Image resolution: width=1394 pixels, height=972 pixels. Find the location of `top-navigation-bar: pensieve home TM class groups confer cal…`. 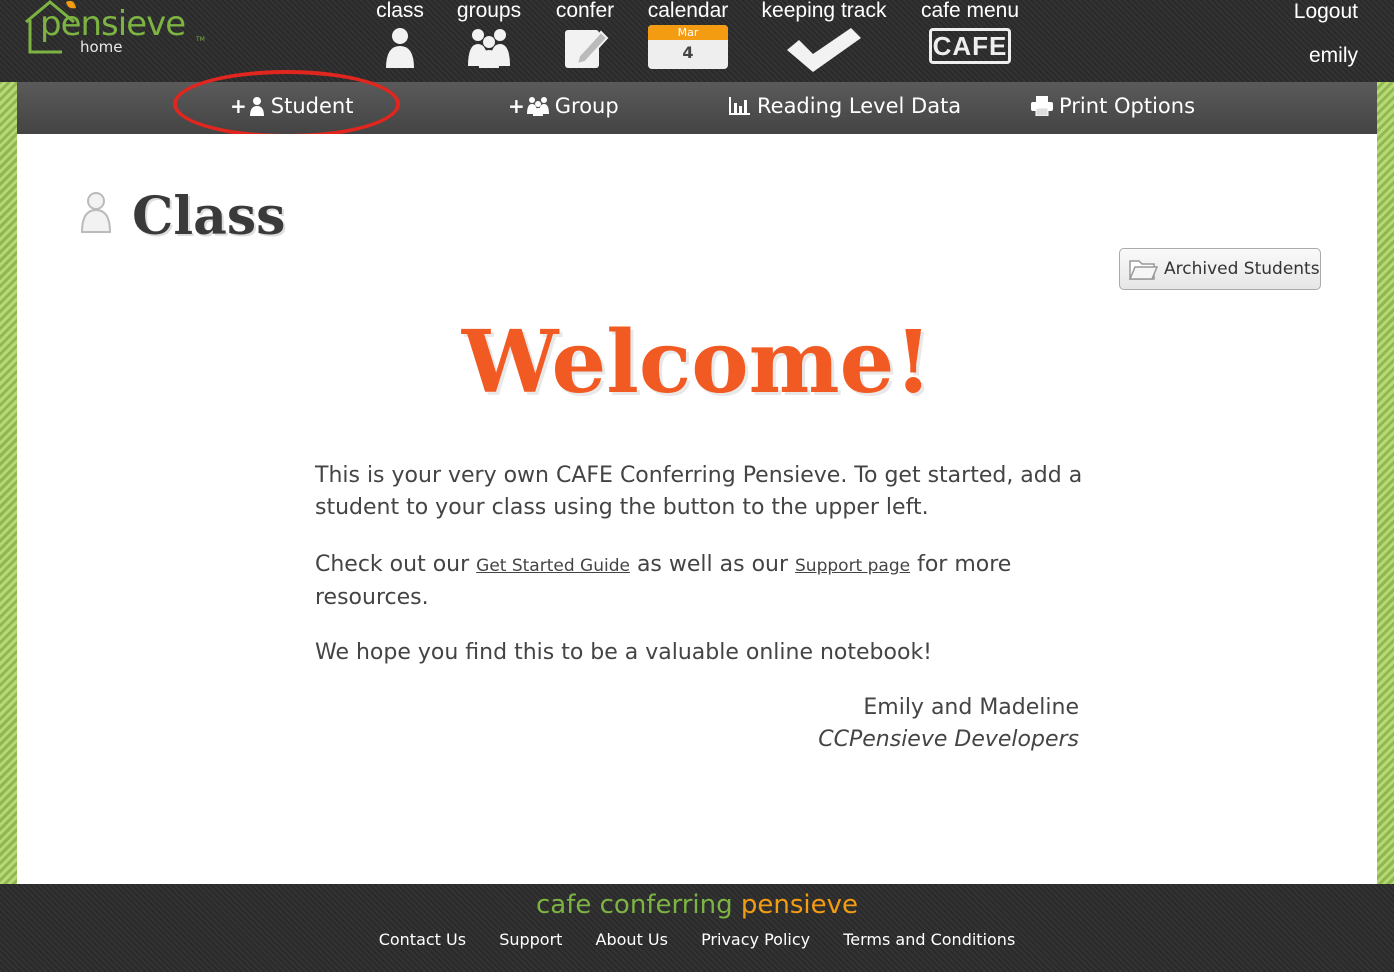

top-navigation-bar: pensieve home TM class groups confer cal… is located at coordinates (697, 41).